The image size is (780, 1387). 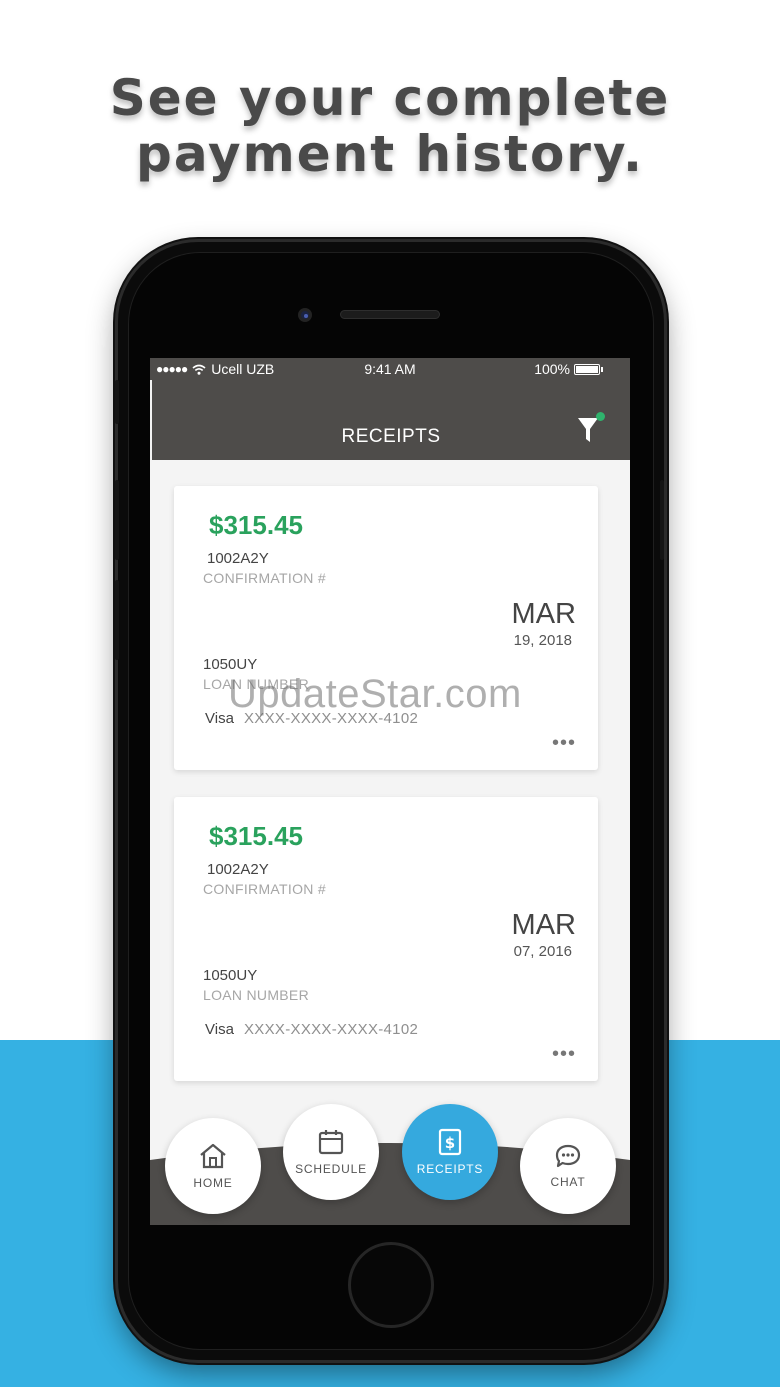 What do you see at coordinates (117, 520) in the screenshot?
I see `phone-volume-up` at bounding box center [117, 520].